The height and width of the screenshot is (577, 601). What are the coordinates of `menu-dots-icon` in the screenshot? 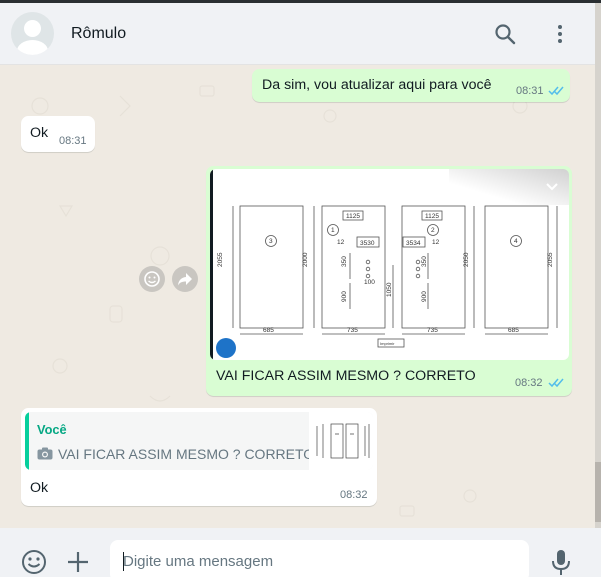 It's located at (560, 34).